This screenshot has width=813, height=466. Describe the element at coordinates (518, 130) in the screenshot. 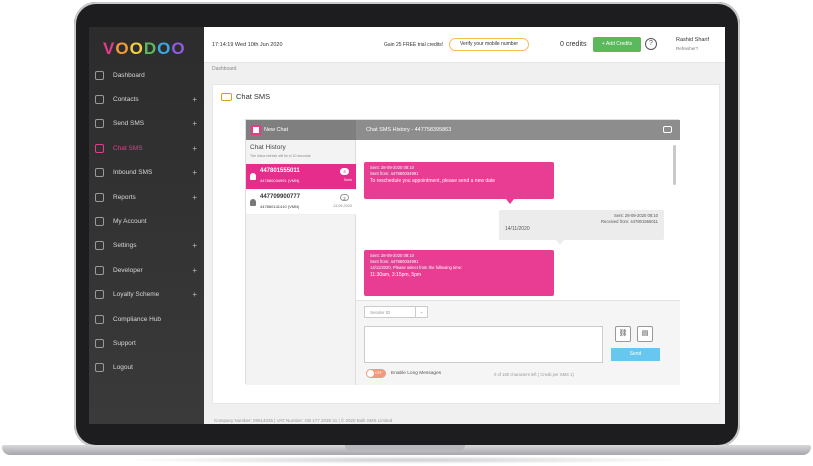

I see `history-header: Chat SMS History - 447758395863` at that location.